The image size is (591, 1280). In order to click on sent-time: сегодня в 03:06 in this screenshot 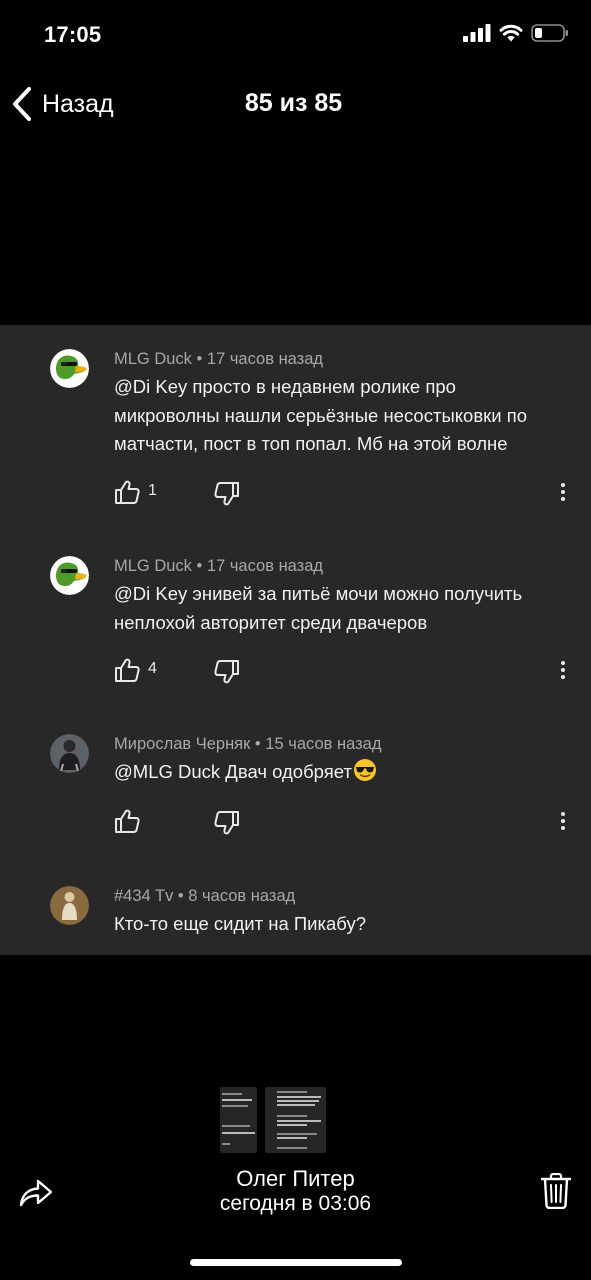, I will do `click(295, 1203)`.